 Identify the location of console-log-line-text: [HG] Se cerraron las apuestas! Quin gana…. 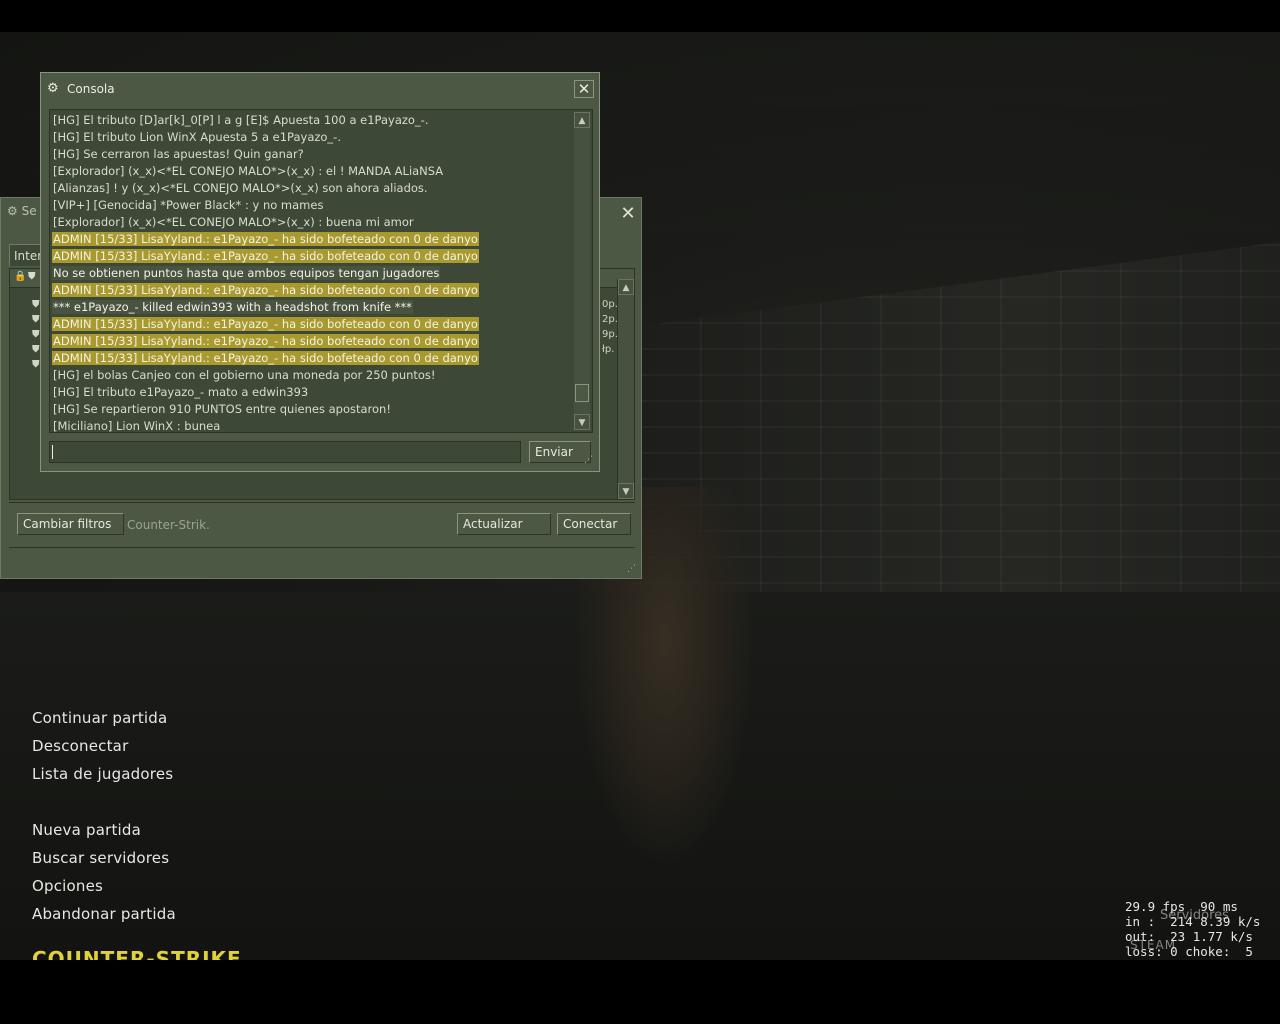
(178, 154).